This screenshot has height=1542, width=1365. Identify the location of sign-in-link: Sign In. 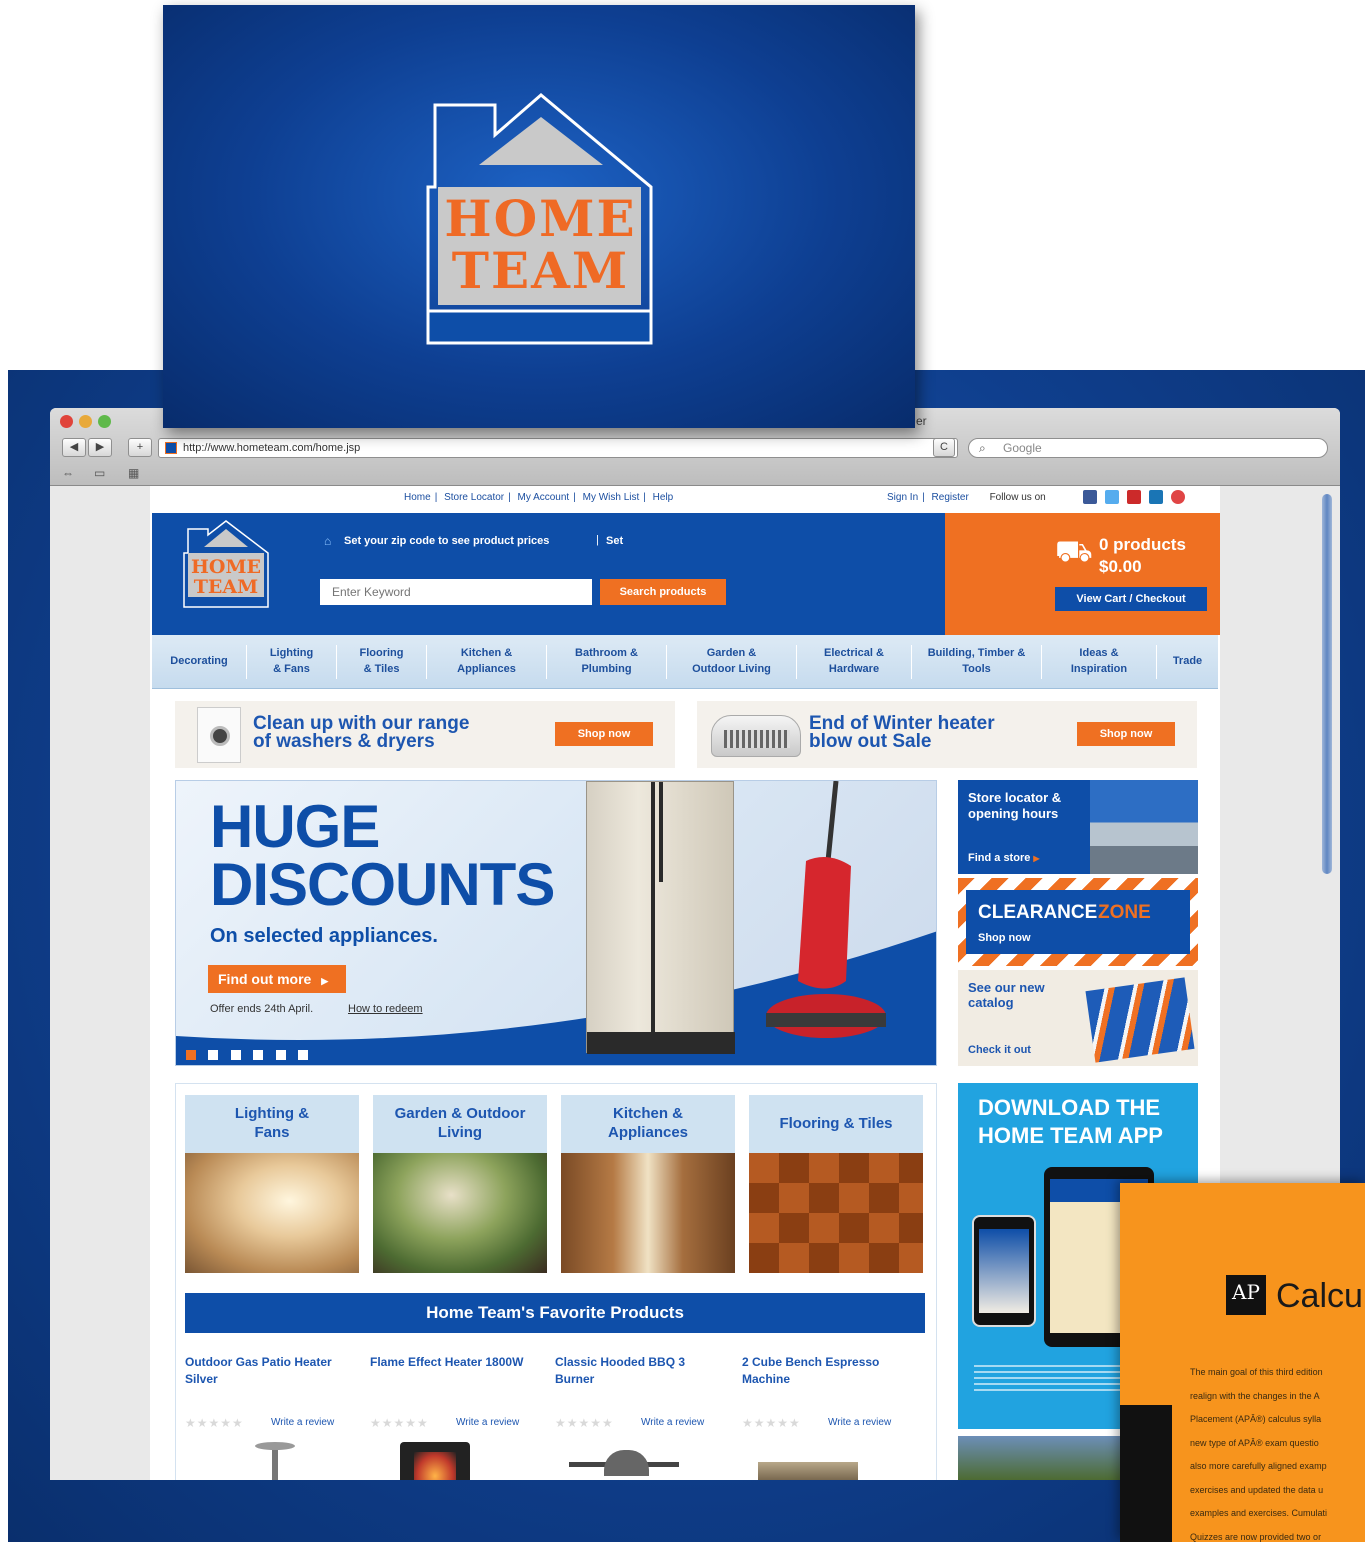
(902, 497).